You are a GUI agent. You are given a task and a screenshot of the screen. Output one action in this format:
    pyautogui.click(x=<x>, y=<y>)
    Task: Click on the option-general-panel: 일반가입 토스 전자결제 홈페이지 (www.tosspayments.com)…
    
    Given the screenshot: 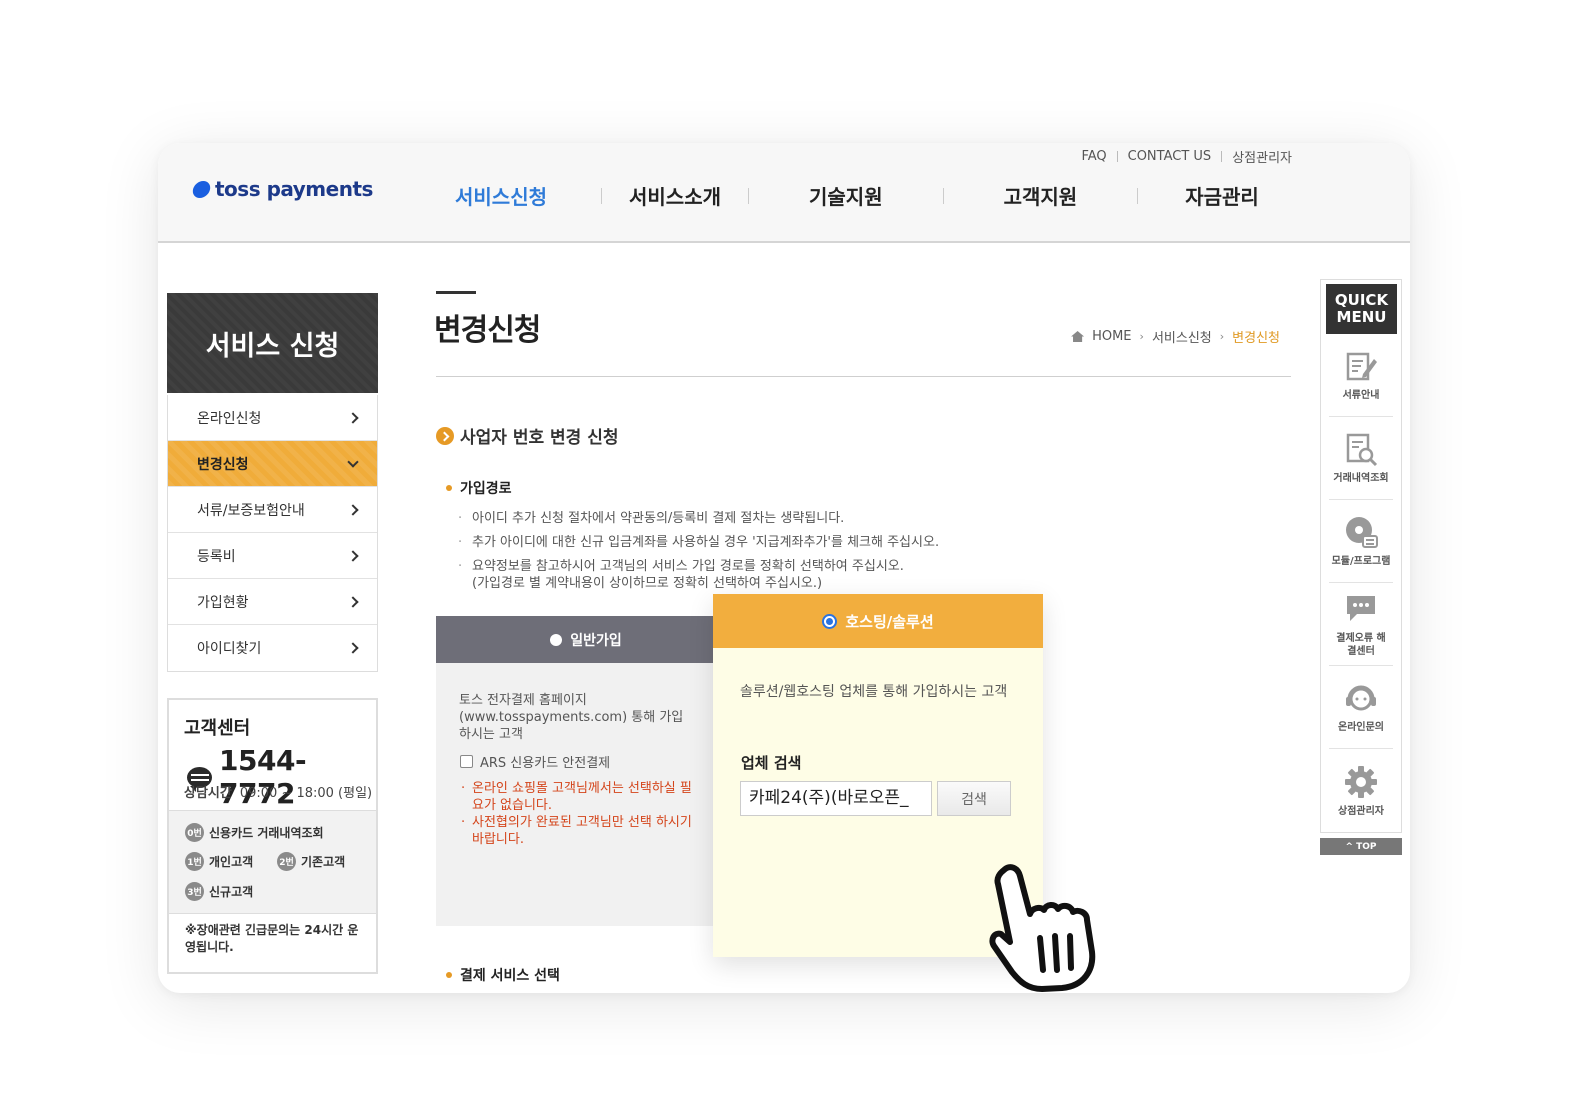 What is the action you would take?
    pyautogui.click(x=586, y=771)
    